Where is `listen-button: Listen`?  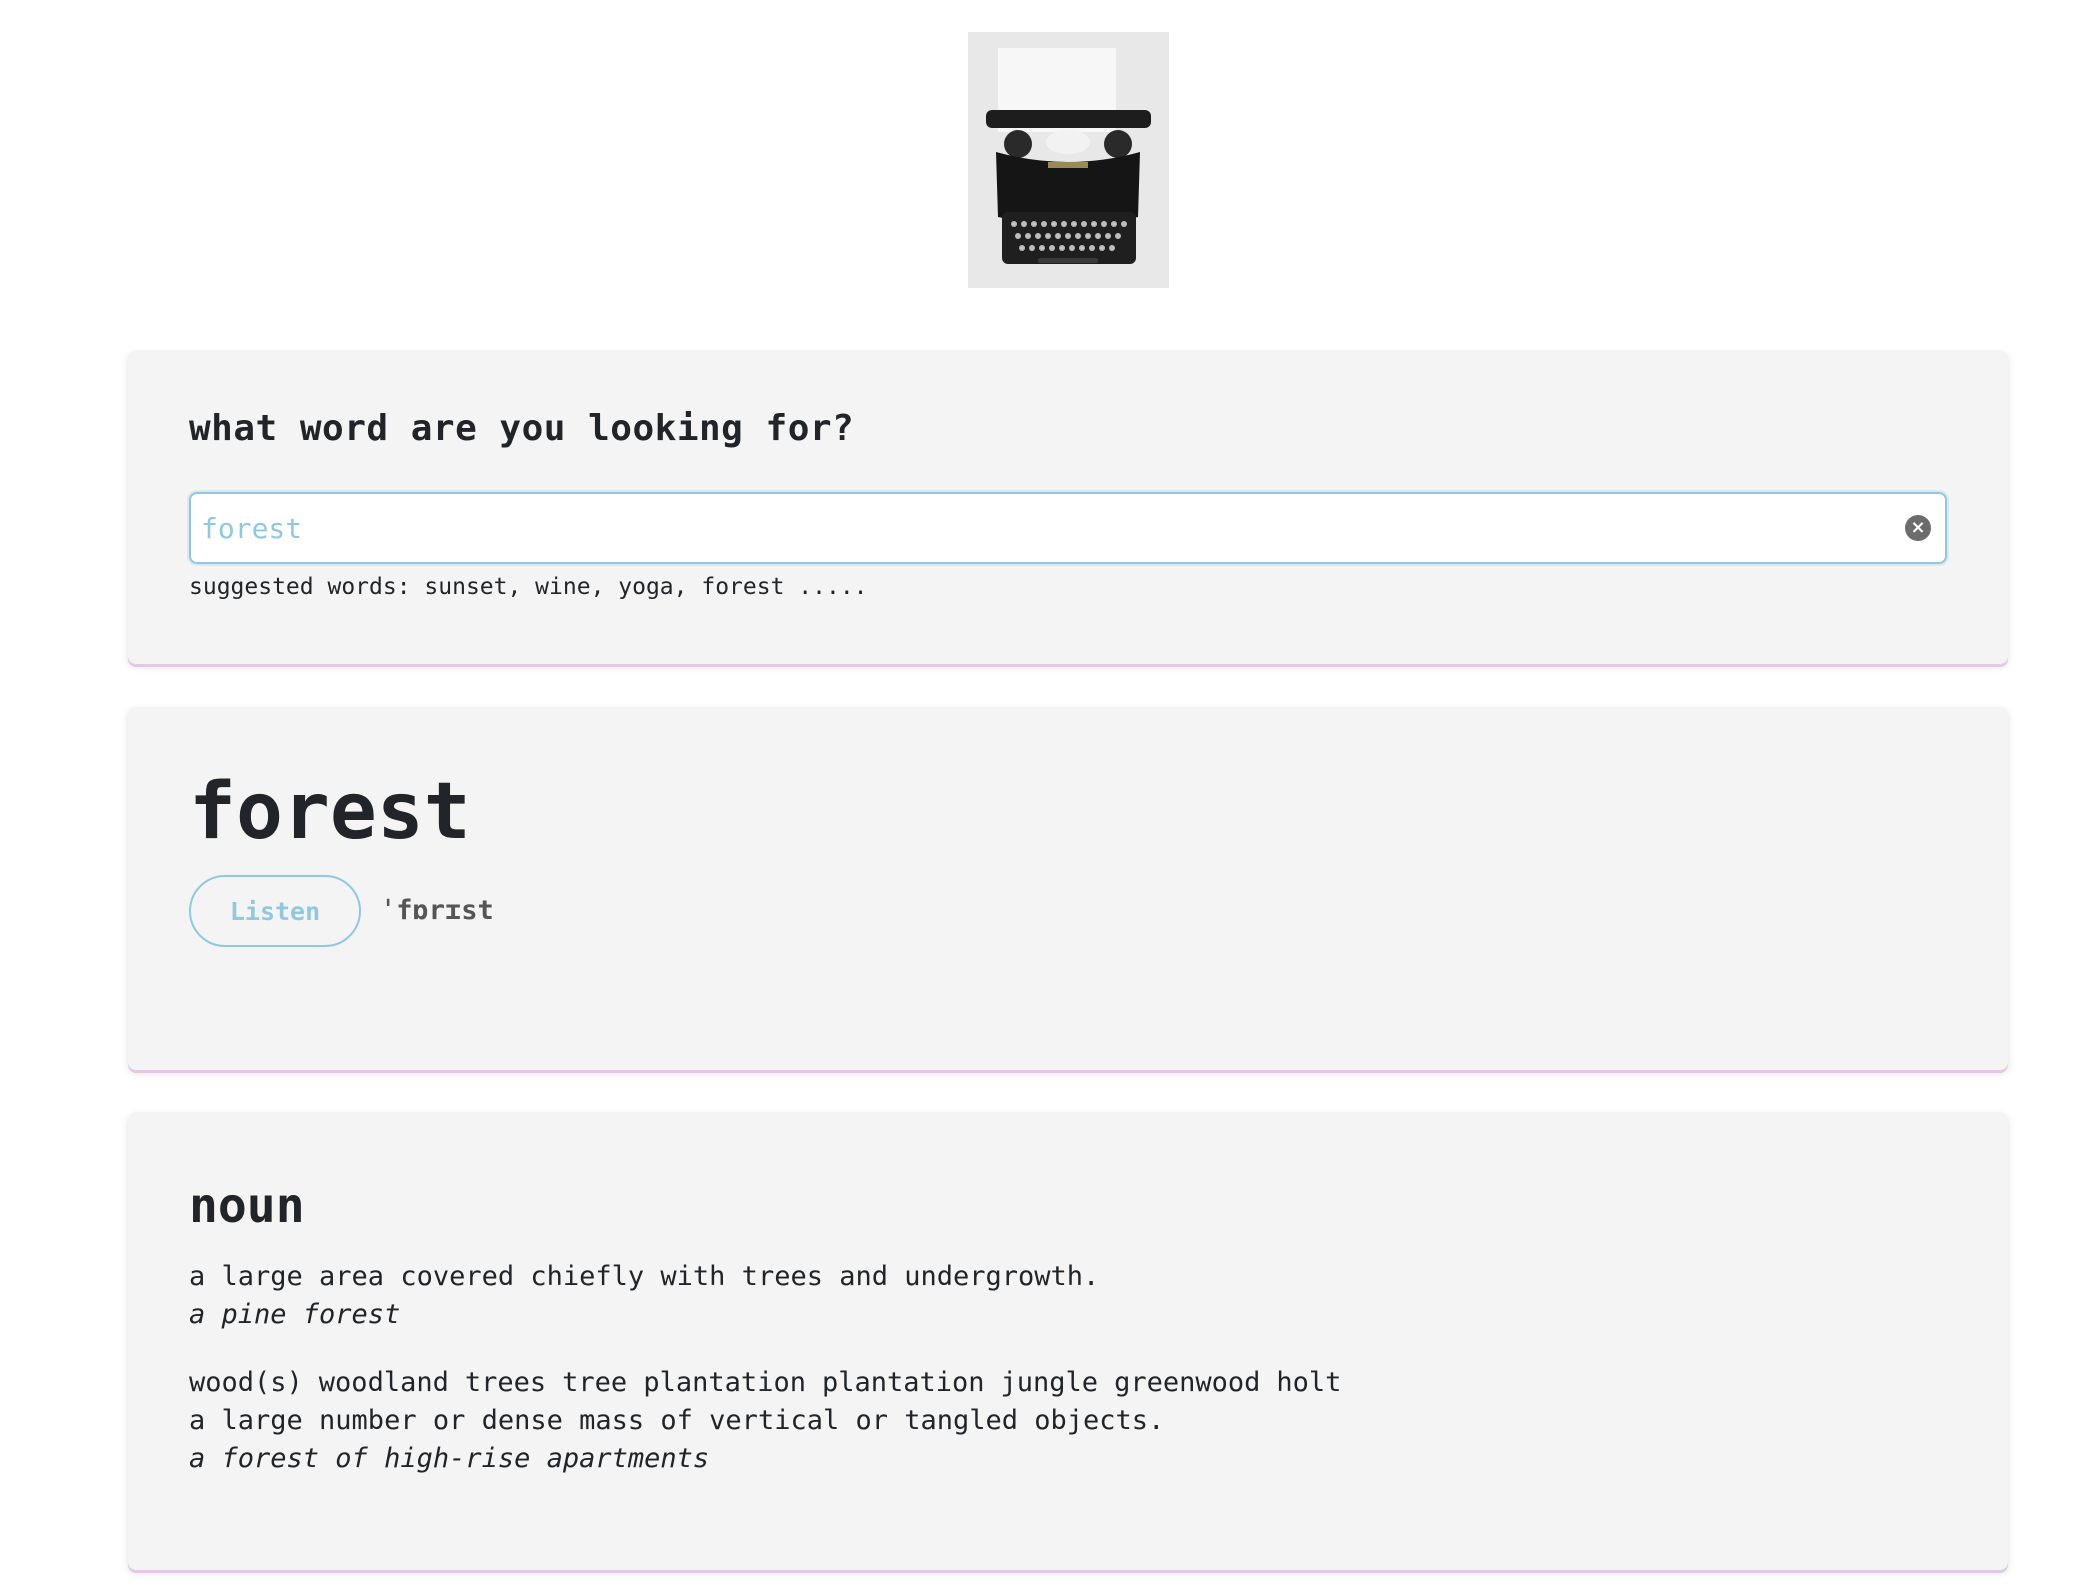 listen-button: Listen is located at coordinates (275, 911).